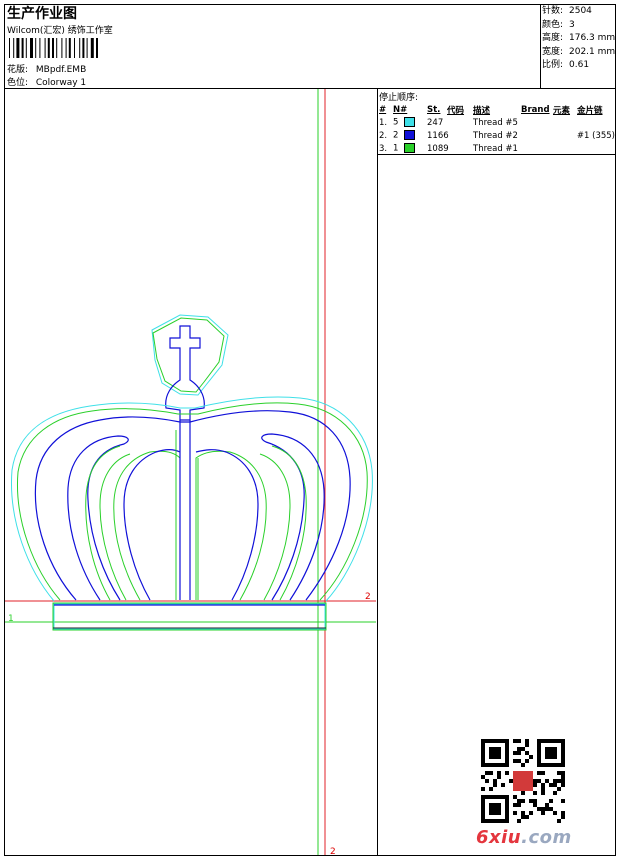 Image resolution: width=620 pixels, height=860 pixels. I want to click on crown-cross-outline-green, so click(188, 355).